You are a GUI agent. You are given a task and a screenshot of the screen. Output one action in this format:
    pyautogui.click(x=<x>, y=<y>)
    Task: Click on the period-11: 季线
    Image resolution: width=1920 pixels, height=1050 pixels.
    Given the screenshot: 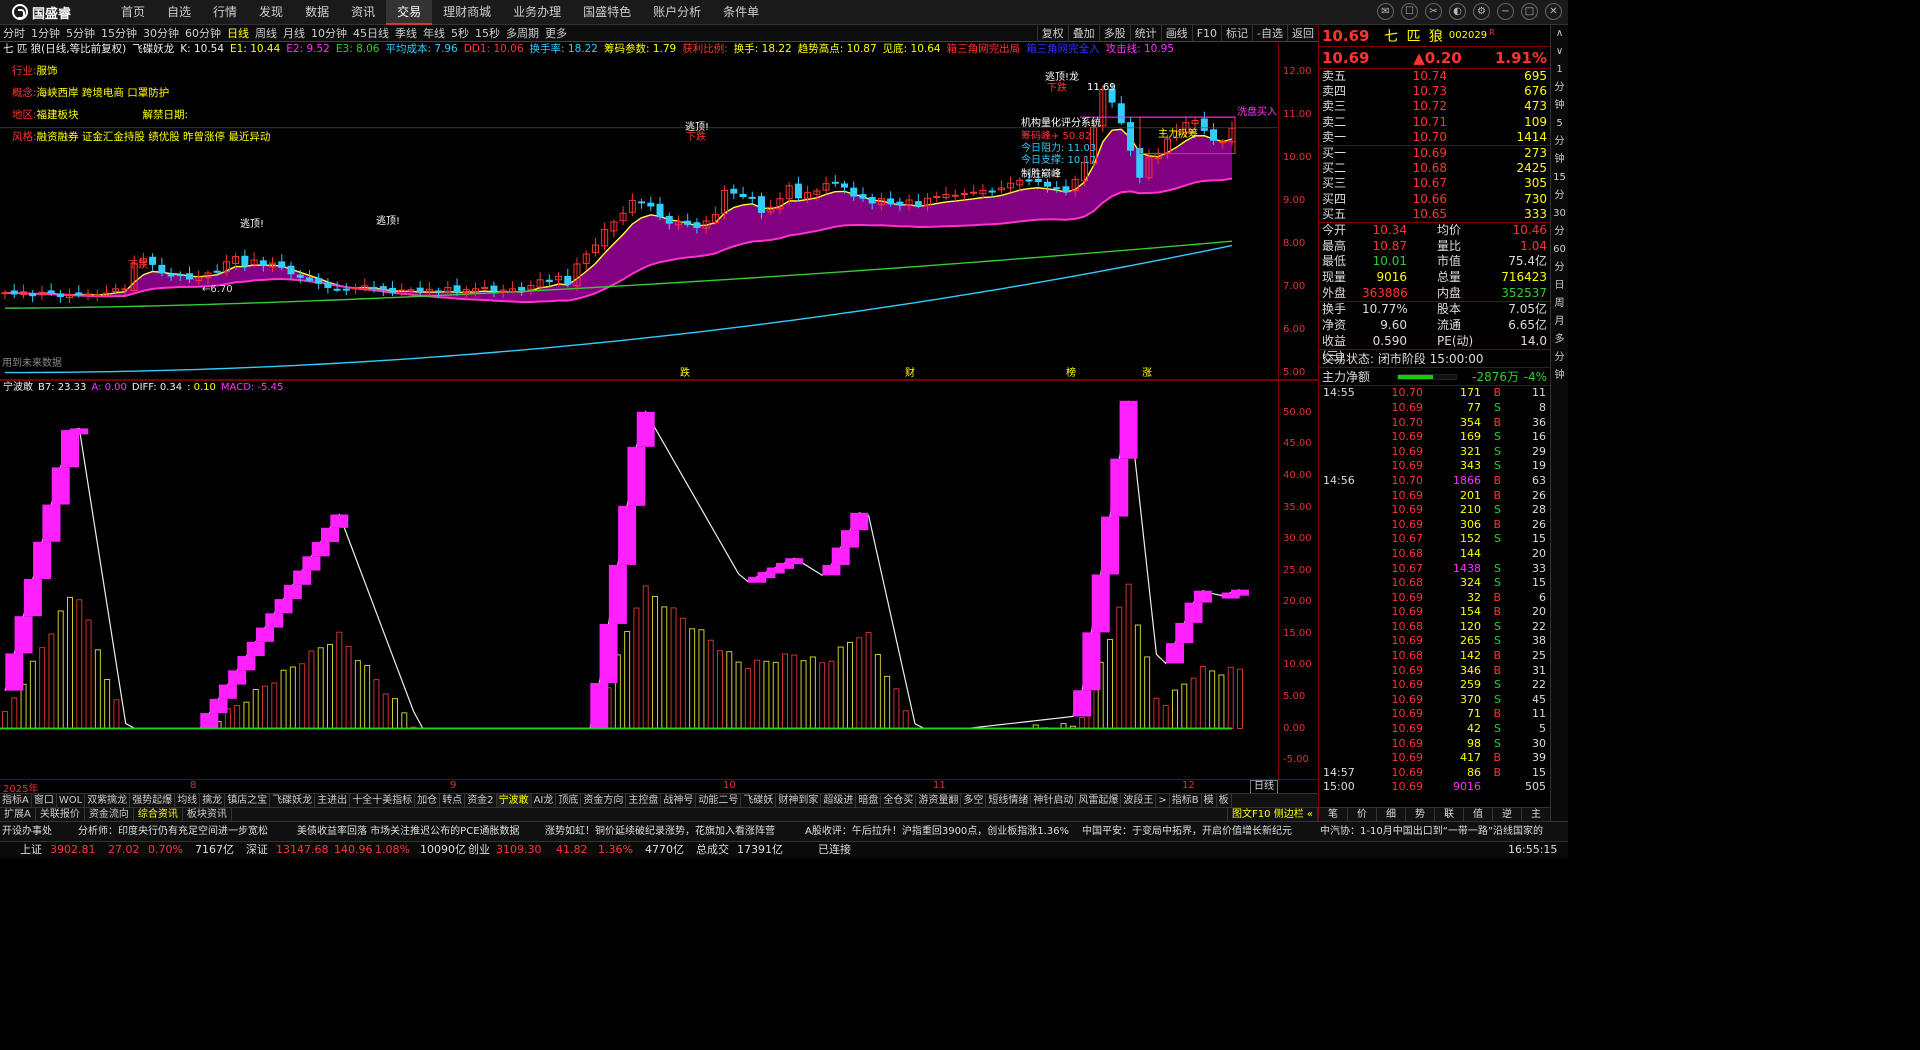 What is the action you would take?
    pyautogui.click(x=406, y=33)
    